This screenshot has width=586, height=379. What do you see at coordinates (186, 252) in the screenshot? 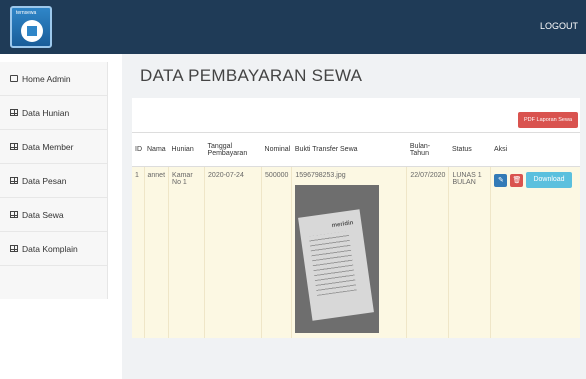
I see `cell-hunian: Kamar No 1` at bounding box center [186, 252].